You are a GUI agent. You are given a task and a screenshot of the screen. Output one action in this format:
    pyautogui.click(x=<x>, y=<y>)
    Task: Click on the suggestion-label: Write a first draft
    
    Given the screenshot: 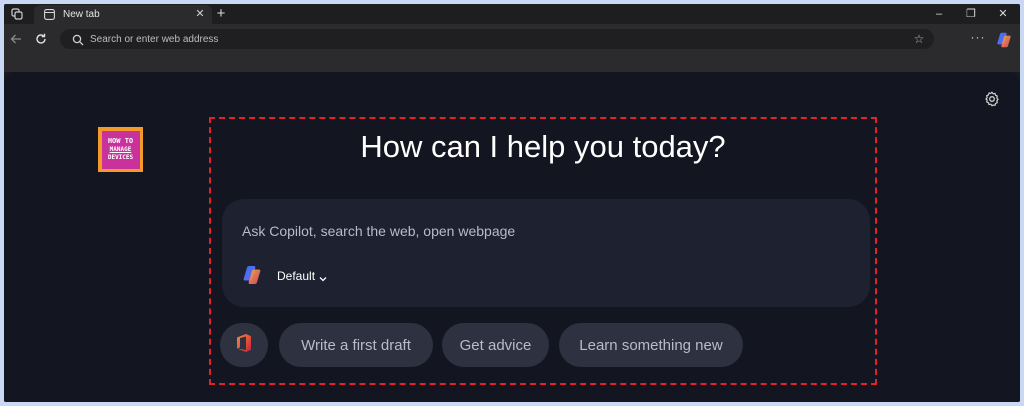 What is the action you would take?
    pyautogui.click(x=356, y=345)
    